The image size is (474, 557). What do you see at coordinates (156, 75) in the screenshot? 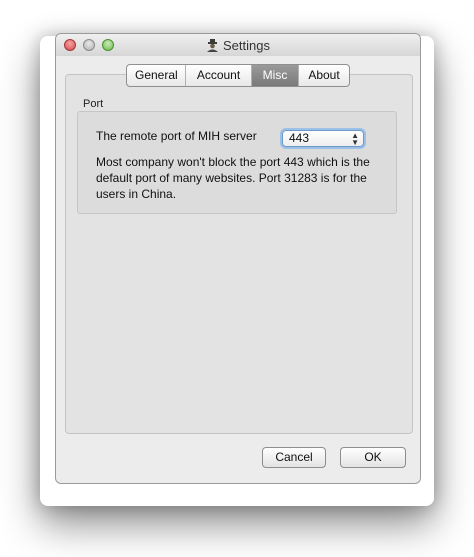
I see `tab-general: General` at bounding box center [156, 75].